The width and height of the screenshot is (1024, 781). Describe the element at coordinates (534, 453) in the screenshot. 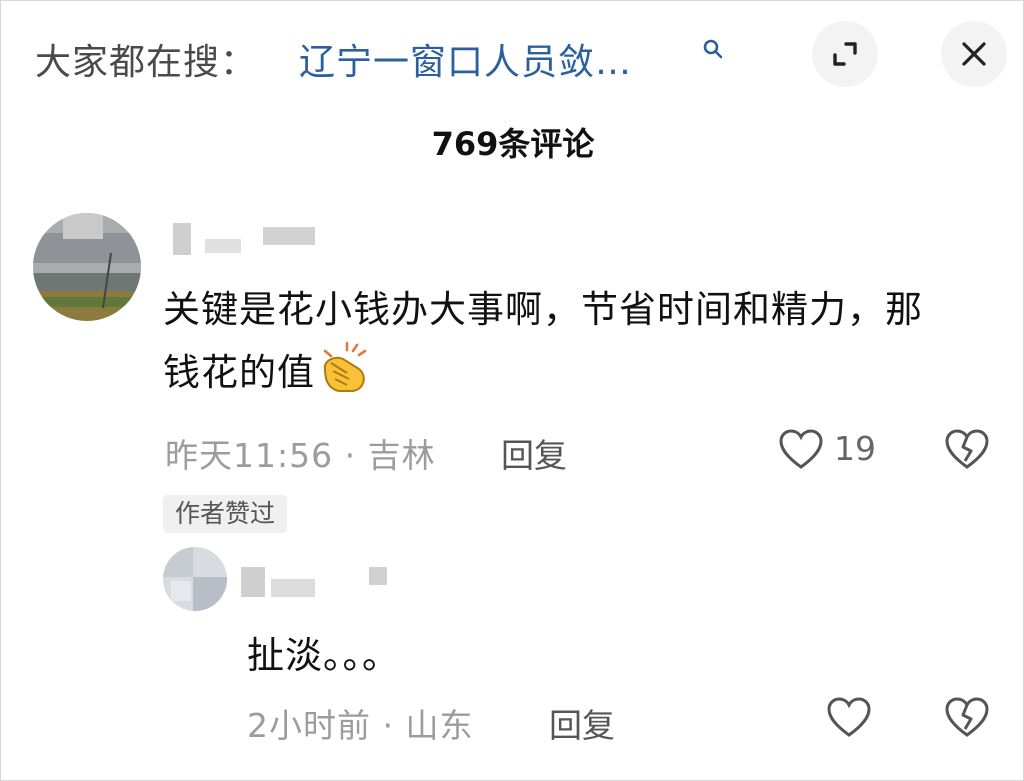

I see `reply-button: 回复` at that location.